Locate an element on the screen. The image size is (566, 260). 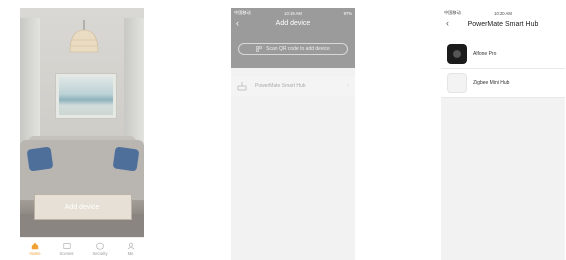
list-item: Alfone Pro is located at coordinates (503, 54).